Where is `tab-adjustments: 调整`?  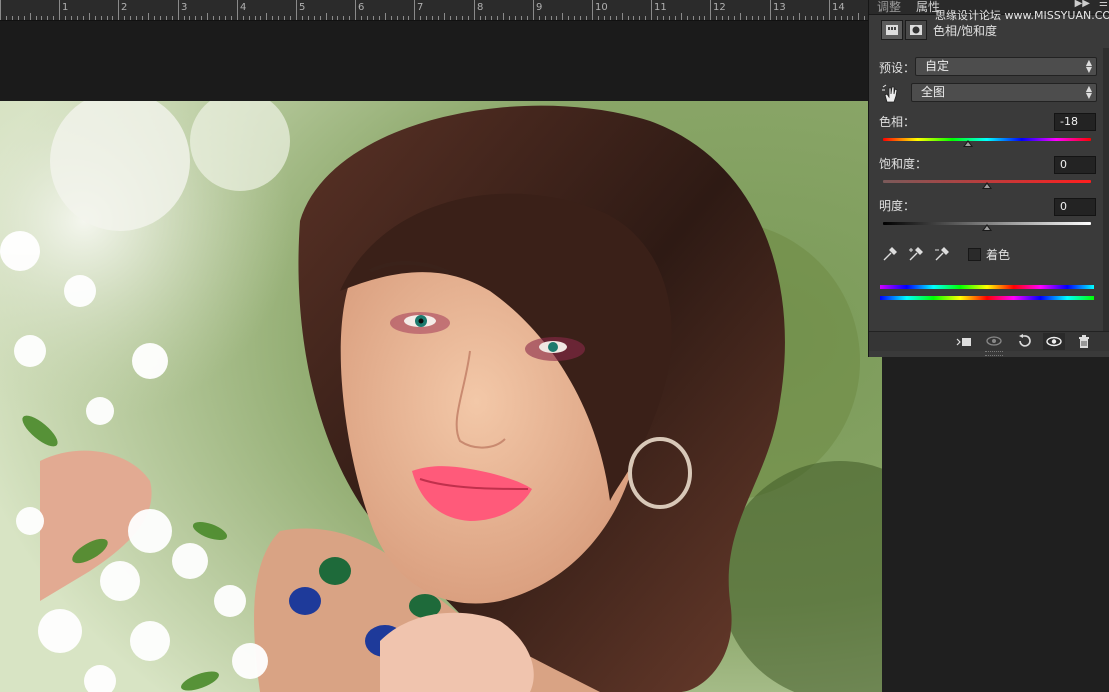 tab-adjustments: 调整 is located at coordinates (889, 7).